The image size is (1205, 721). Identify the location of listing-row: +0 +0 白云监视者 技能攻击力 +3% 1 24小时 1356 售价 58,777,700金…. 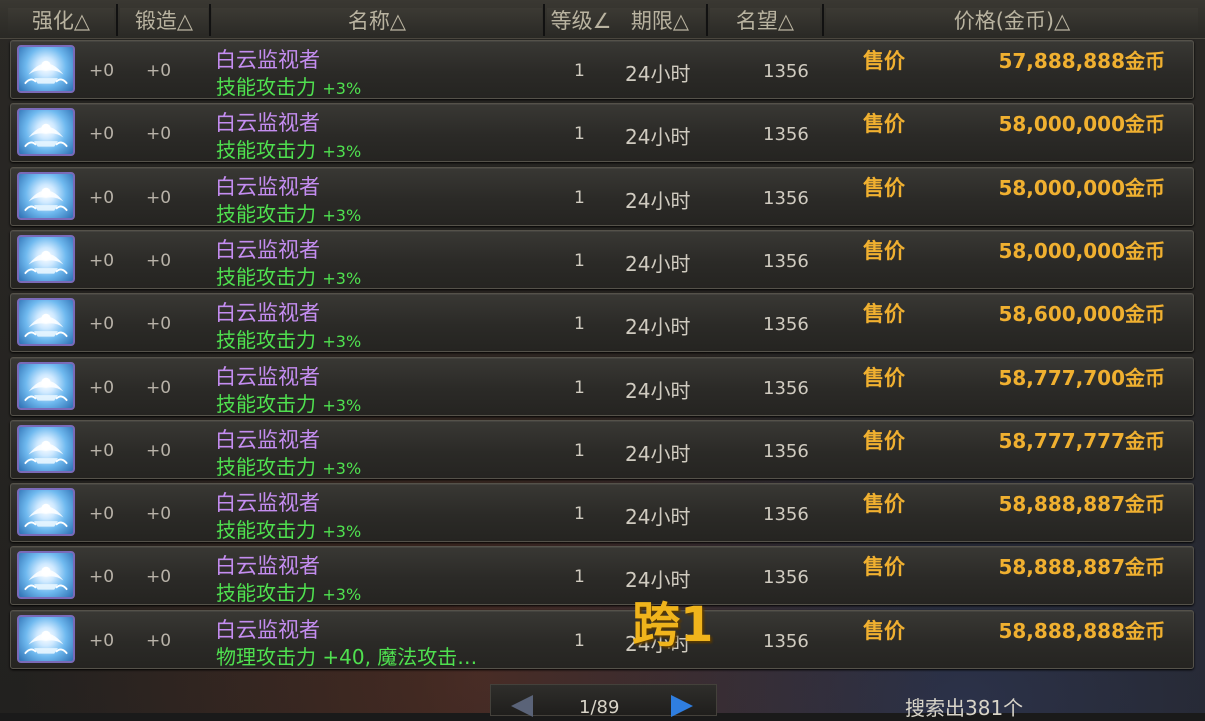
(602, 386).